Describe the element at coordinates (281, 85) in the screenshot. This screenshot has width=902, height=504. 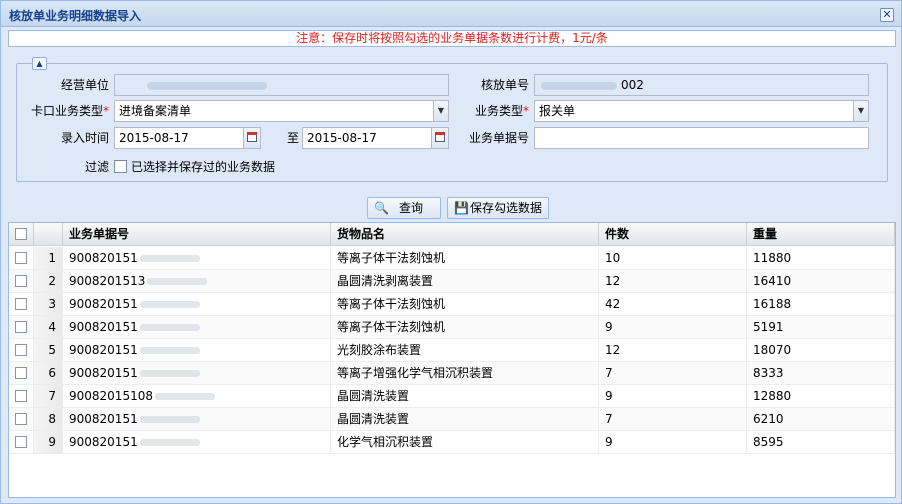
I see `jy-unit-field` at that location.